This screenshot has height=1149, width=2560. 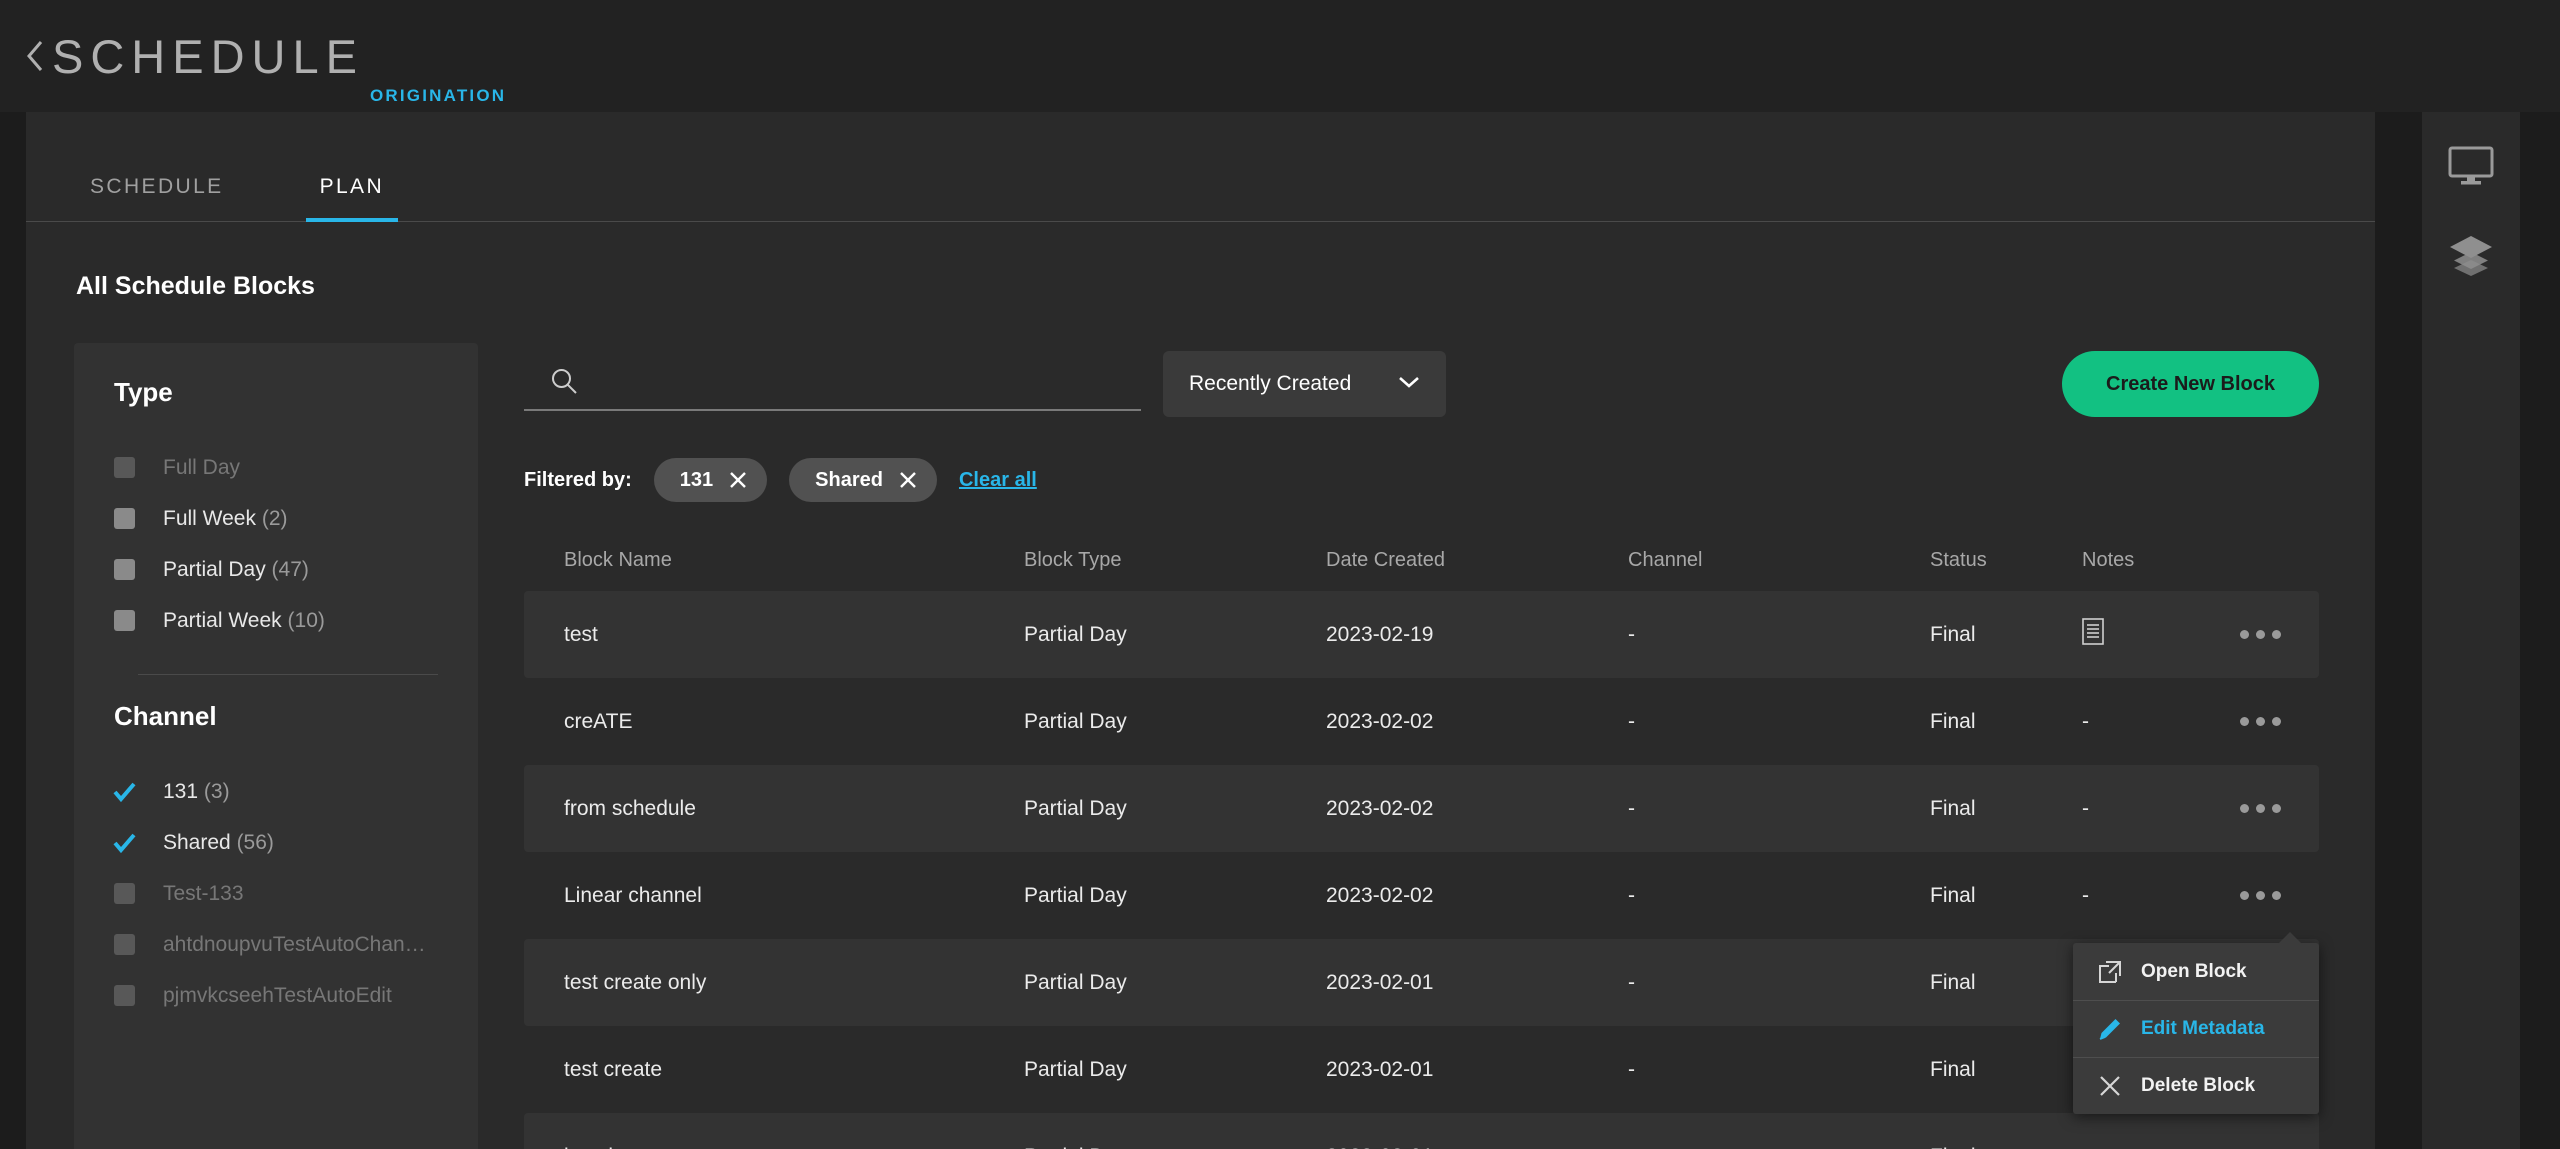 What do you see at coordinates (1270, 383) in the screenshot?
I see `sort-dropdown-label: Recently Created` at bounding box center [1270, 383].